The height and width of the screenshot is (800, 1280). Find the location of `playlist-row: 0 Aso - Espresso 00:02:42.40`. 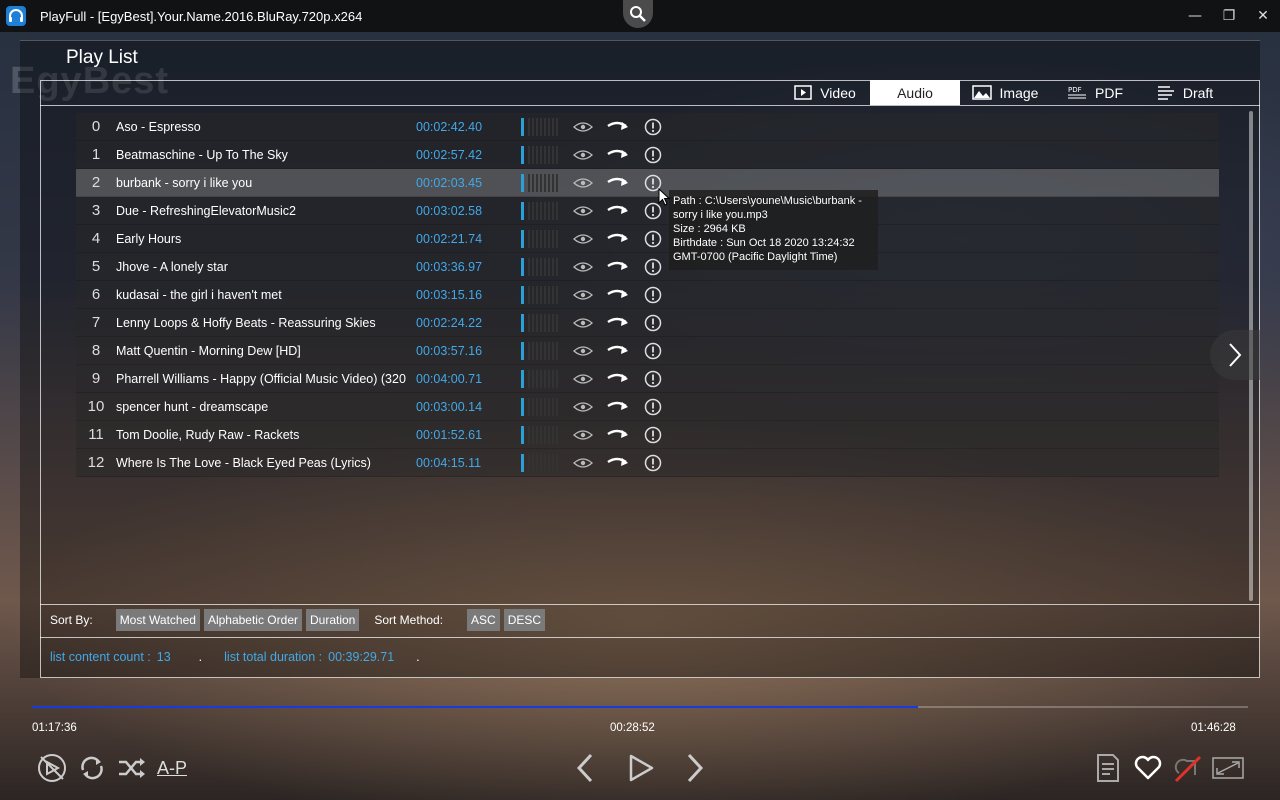

playlist-row: 0 Aso - Espresso 00:02:42.40 is located at coordinates (647, 127).